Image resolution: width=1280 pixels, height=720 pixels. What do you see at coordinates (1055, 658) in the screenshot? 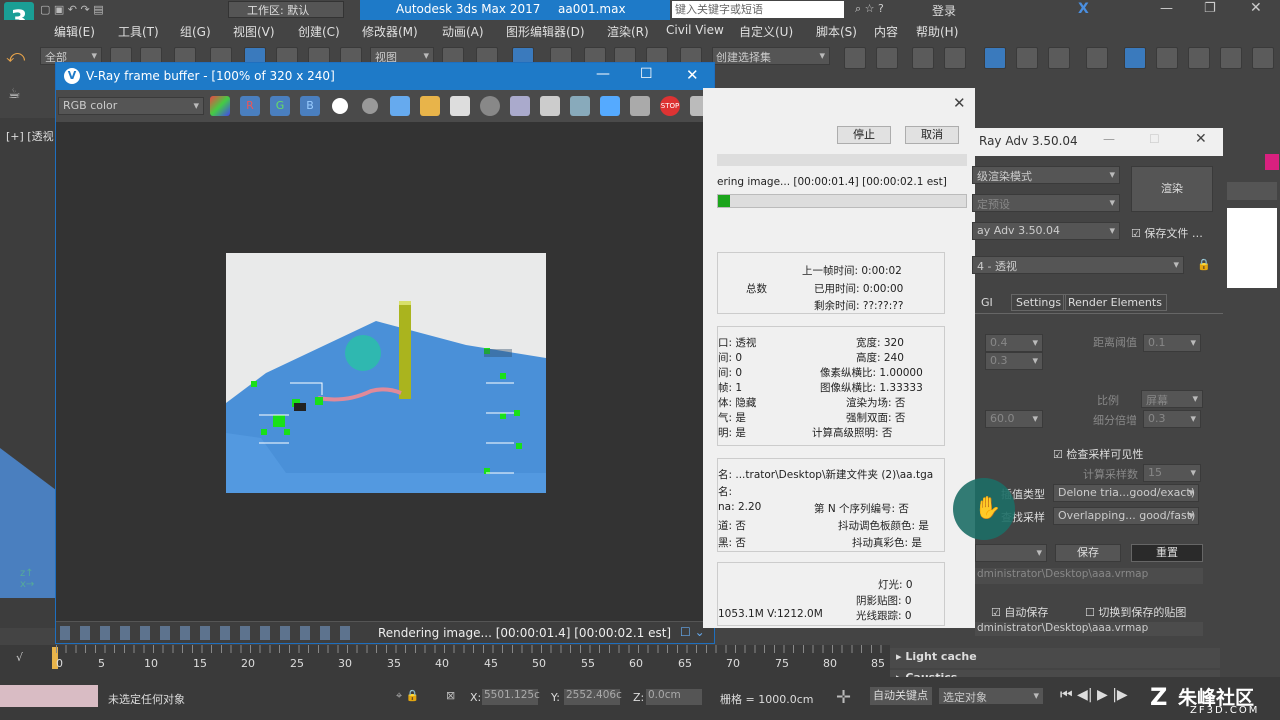
I see `light-cache-rollout: ▸ Light cache` at bounding box center [1055, 658].